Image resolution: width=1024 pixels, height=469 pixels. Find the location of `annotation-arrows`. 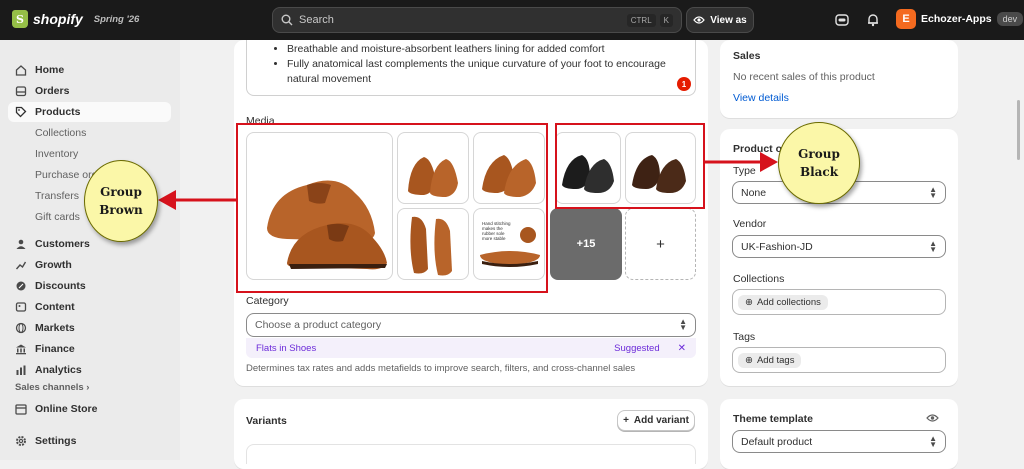

annotation-arrows is located at coordinates (468, 181).